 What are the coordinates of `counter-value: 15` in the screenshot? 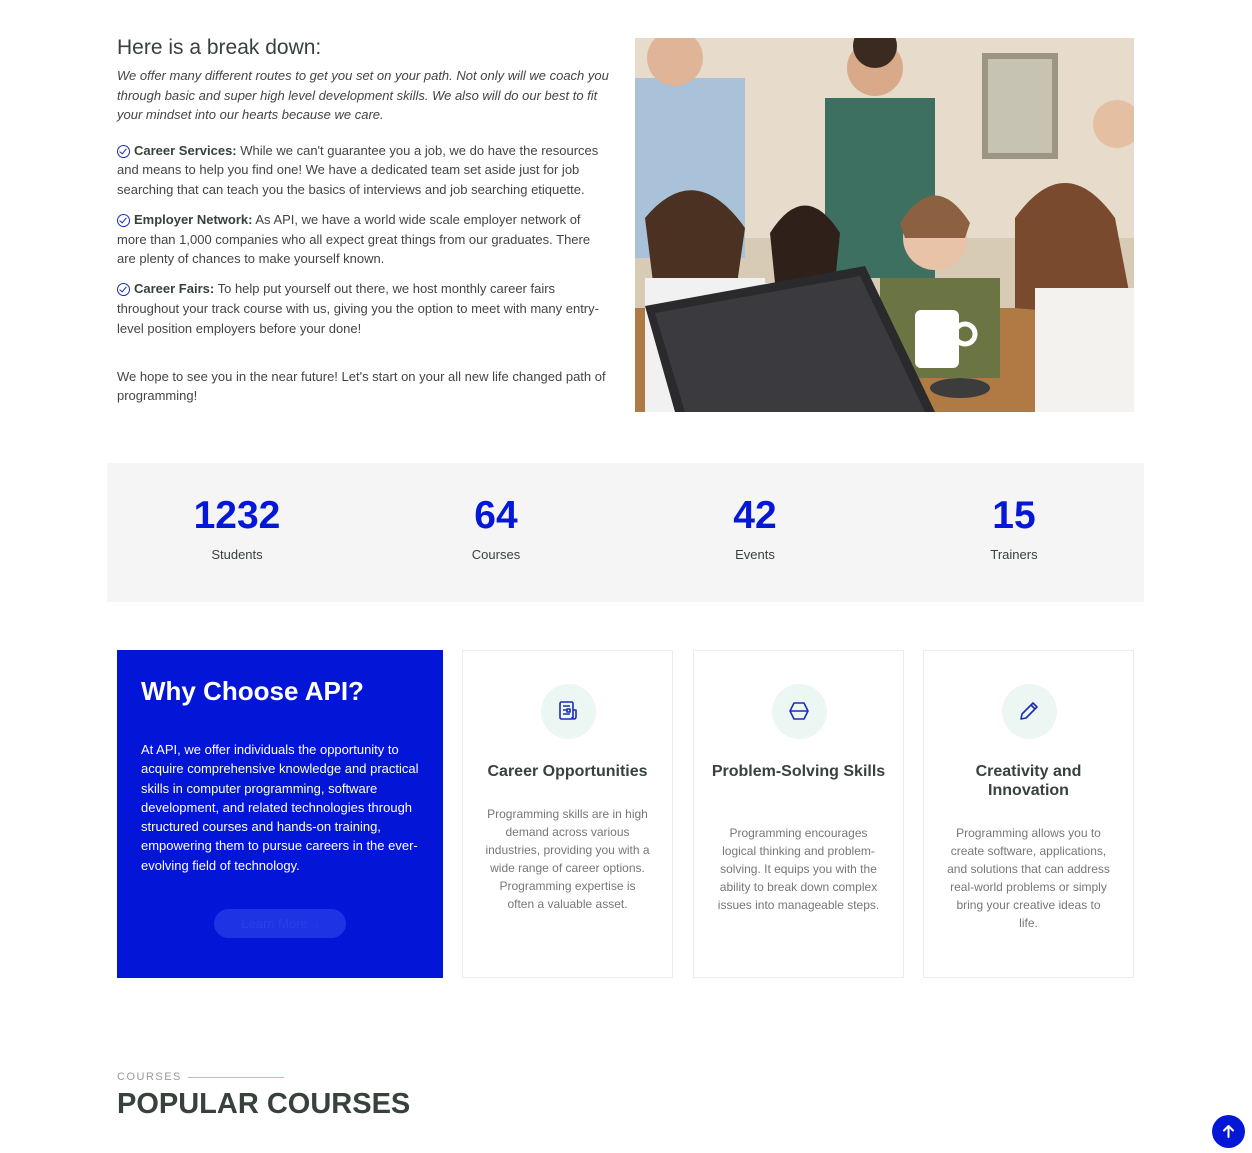 It's located at (1014, 515).